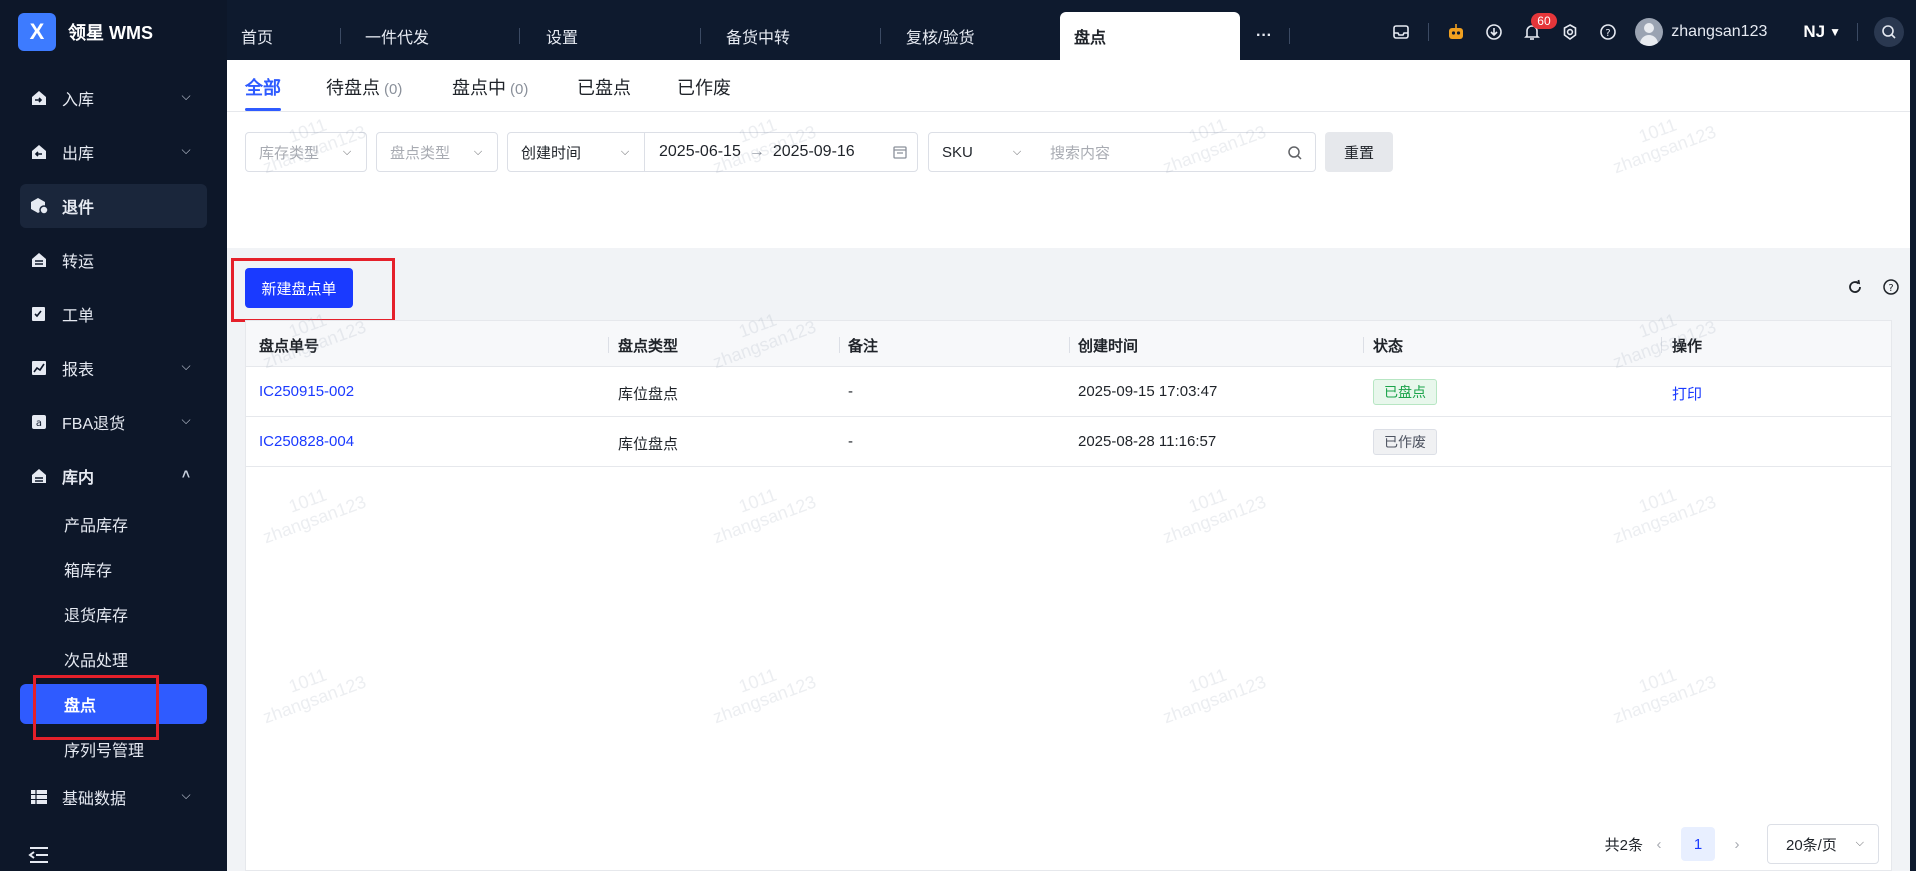  Describe the element at coordinates (1359, 152) in the screenshot. I see `reset-button: 重置` at that location.